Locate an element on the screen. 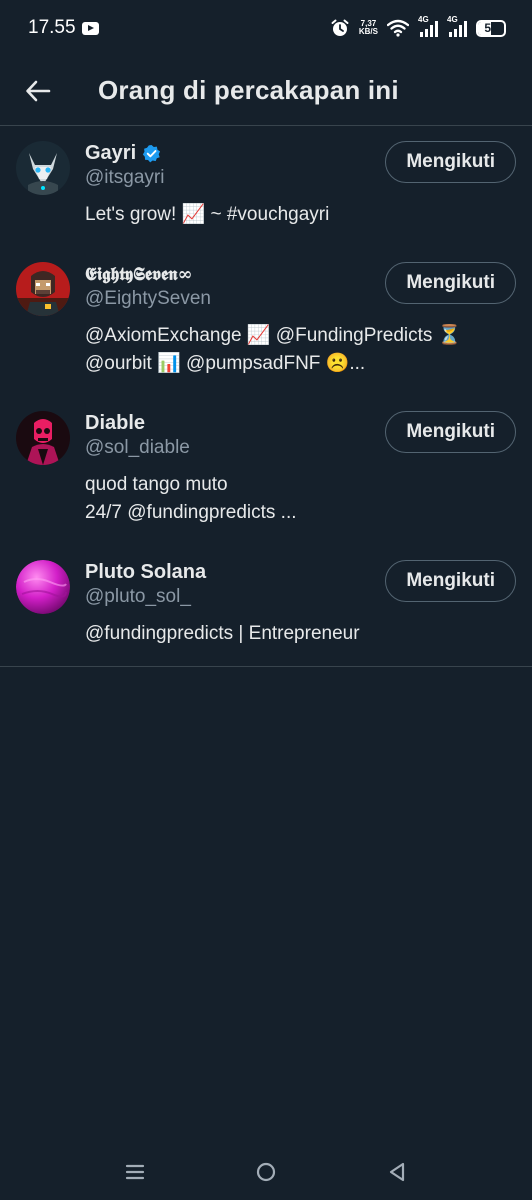  recent-apps-button is located at coordinates (135, 1172).